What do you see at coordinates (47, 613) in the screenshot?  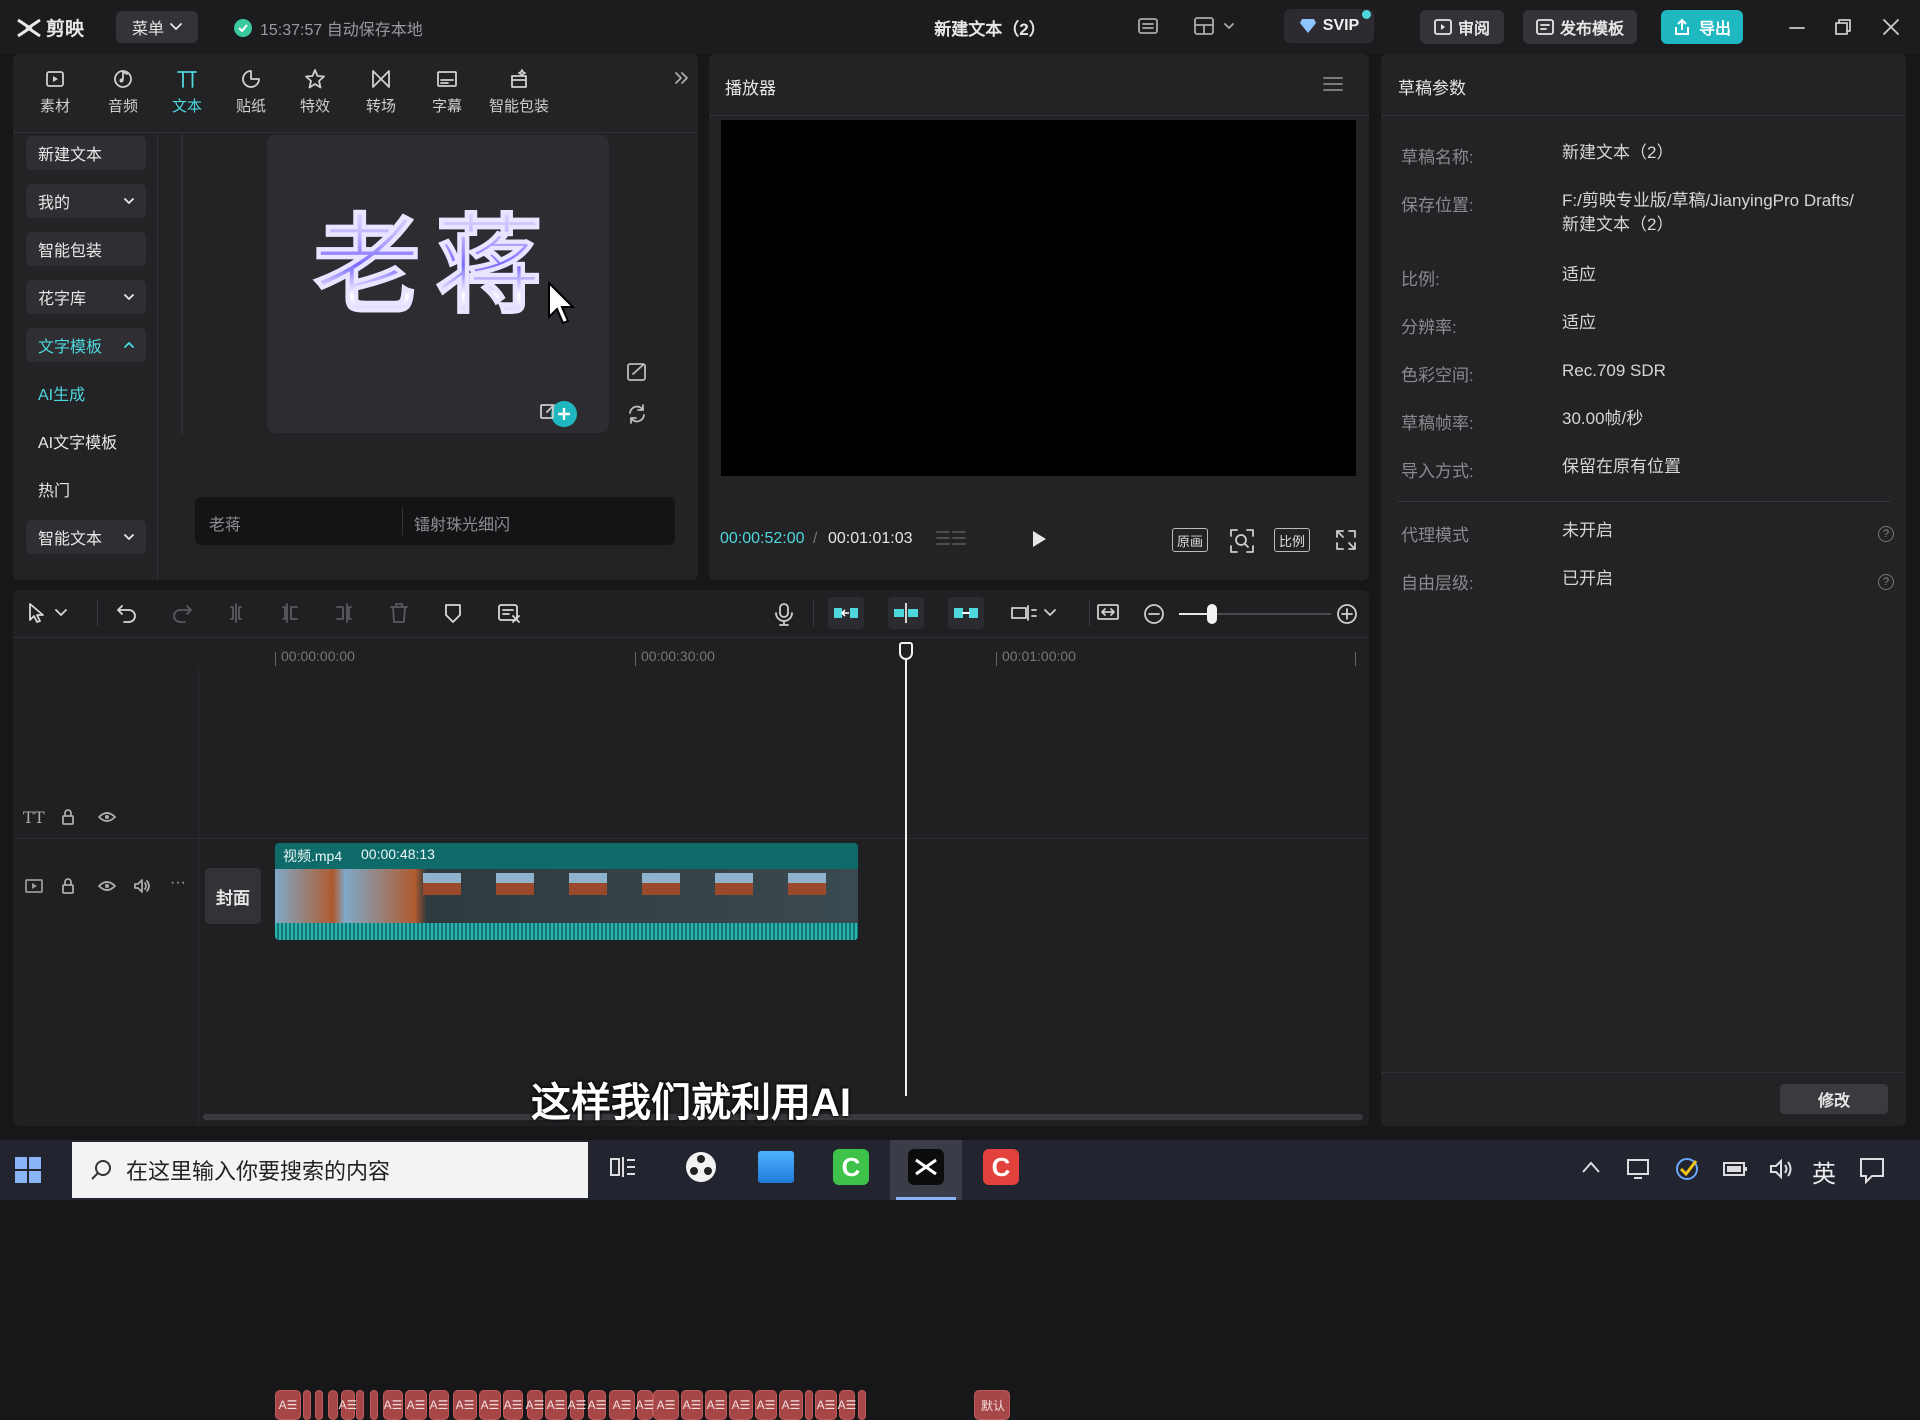 I see `select-tool-button` at bounding box center [47, 613].